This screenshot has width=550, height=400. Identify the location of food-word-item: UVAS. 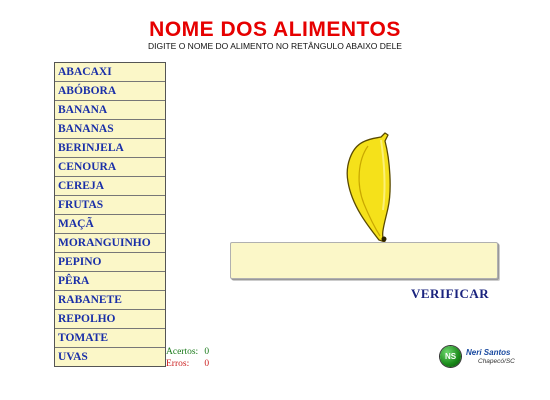
(110, 357).